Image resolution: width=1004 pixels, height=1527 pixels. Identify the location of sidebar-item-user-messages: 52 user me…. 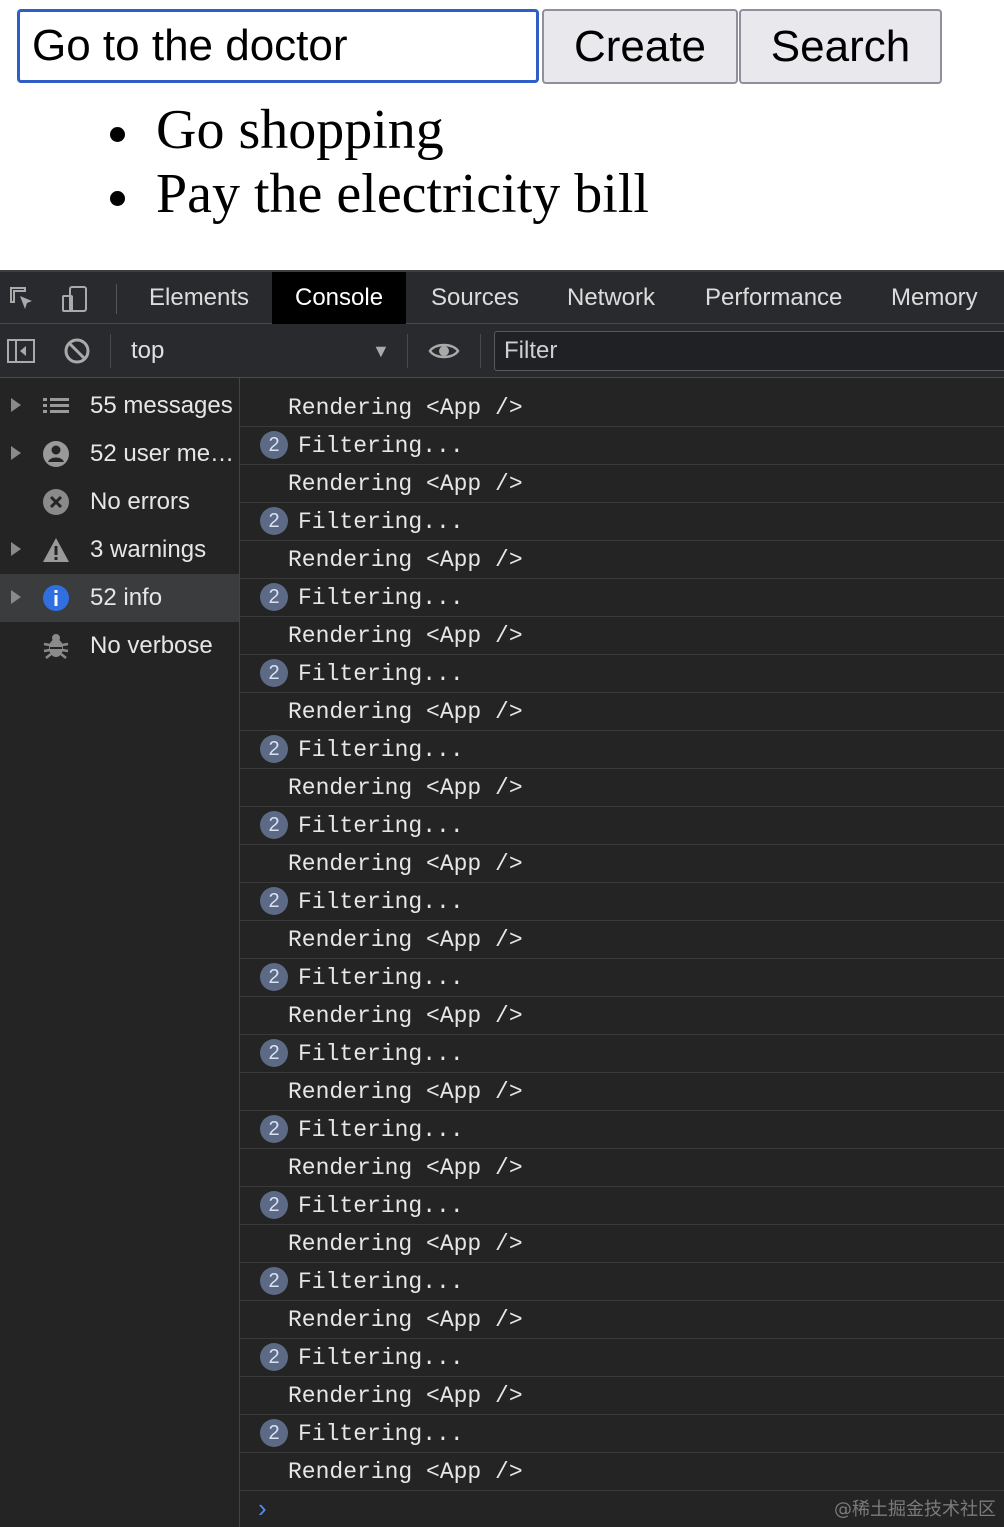
(119, 454).